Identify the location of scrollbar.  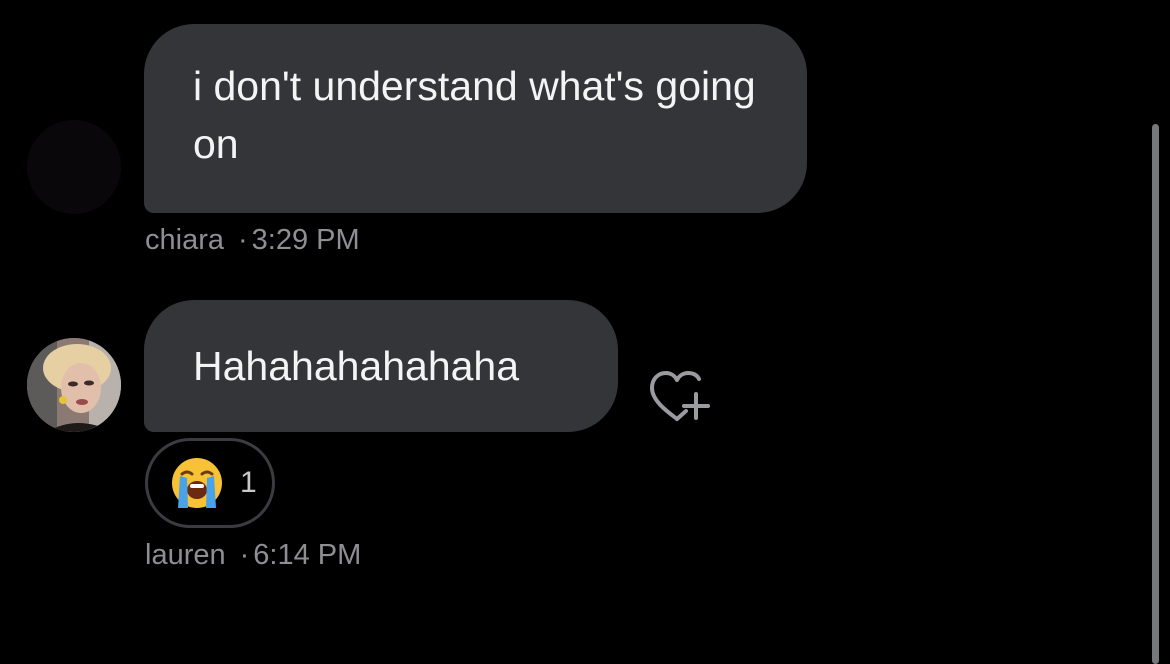
(1155, 394).